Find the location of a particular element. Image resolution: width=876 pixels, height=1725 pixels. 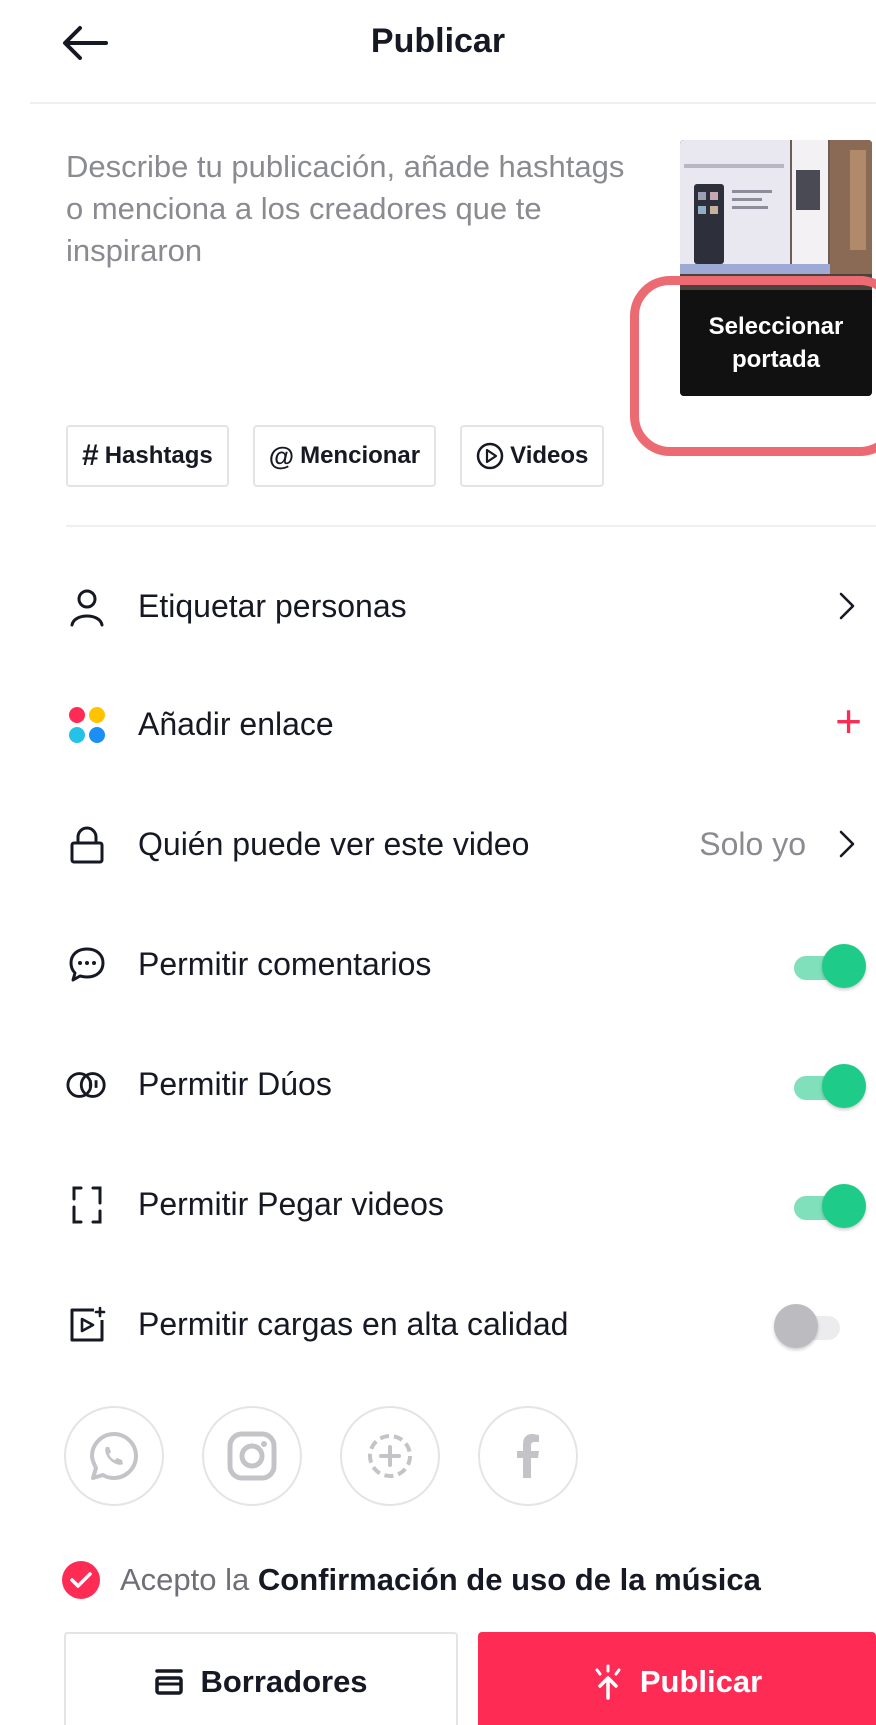

play-circle-icon is located at coordinates (490, 456).